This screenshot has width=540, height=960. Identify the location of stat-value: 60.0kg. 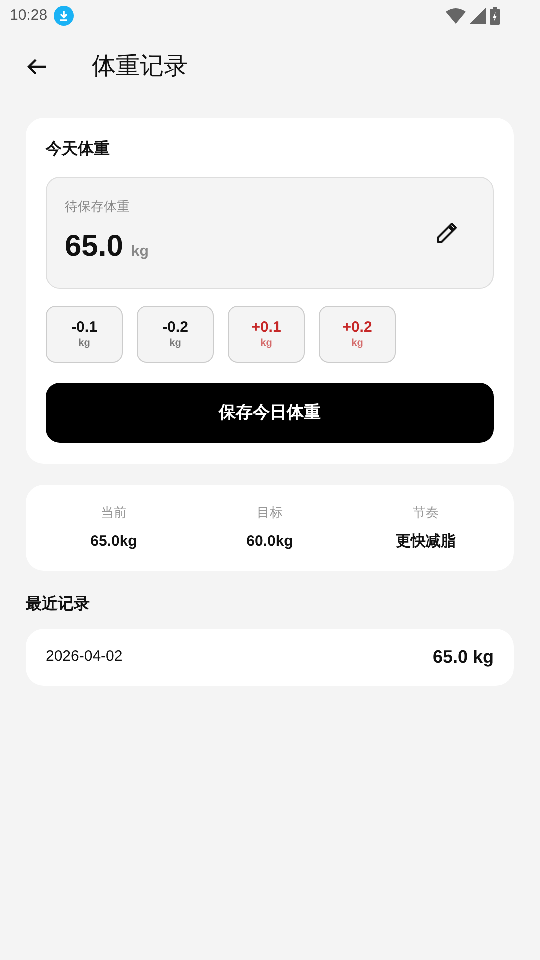
(270, 542).